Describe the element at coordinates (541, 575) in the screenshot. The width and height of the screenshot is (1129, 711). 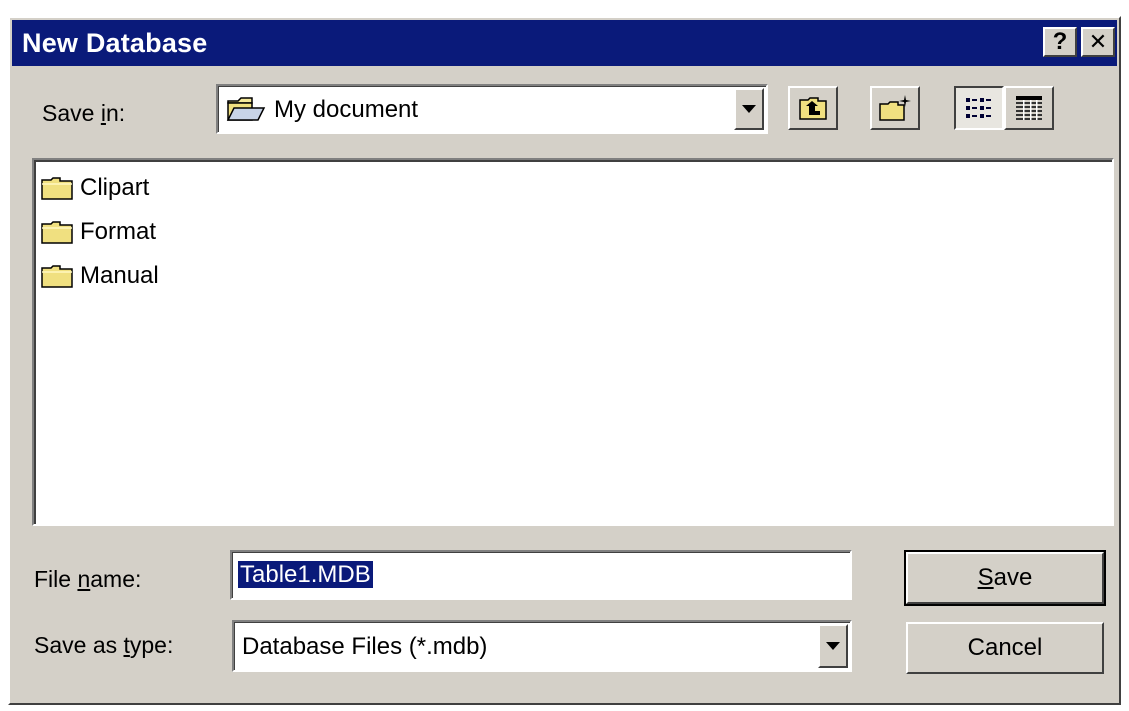
I see `file-name-input: Table1.MDB` at that location.